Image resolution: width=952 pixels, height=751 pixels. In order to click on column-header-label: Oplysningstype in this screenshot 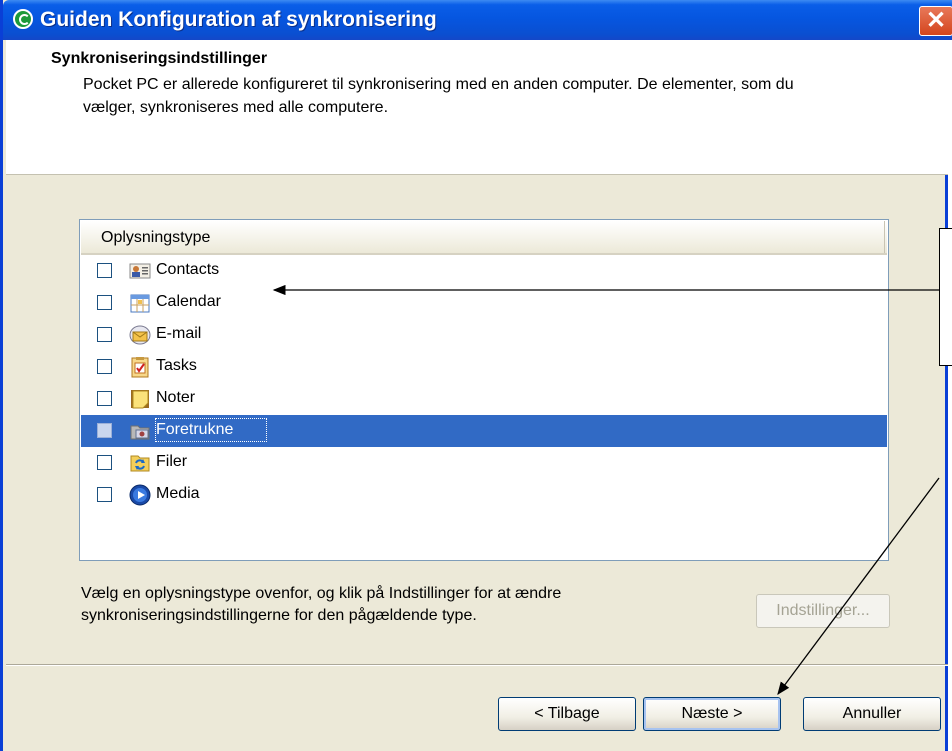, I will do `click(156, 237)`.